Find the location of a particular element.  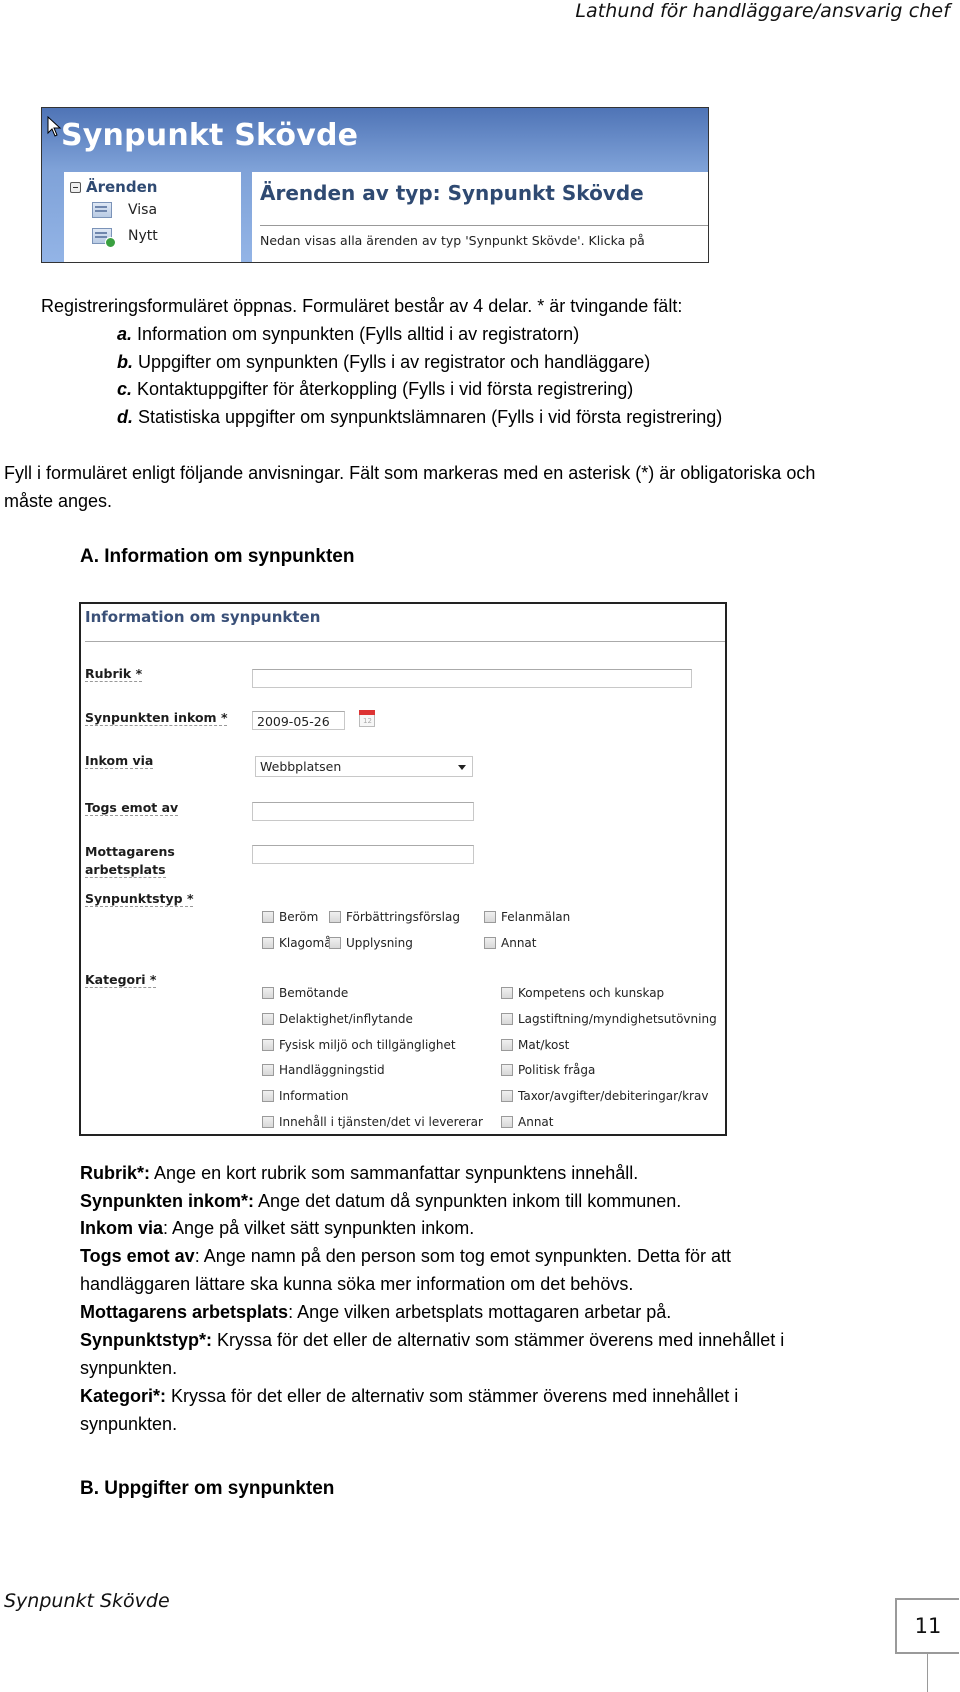

rubrik-label: Rubrik * is located at coordinates (114, 674).